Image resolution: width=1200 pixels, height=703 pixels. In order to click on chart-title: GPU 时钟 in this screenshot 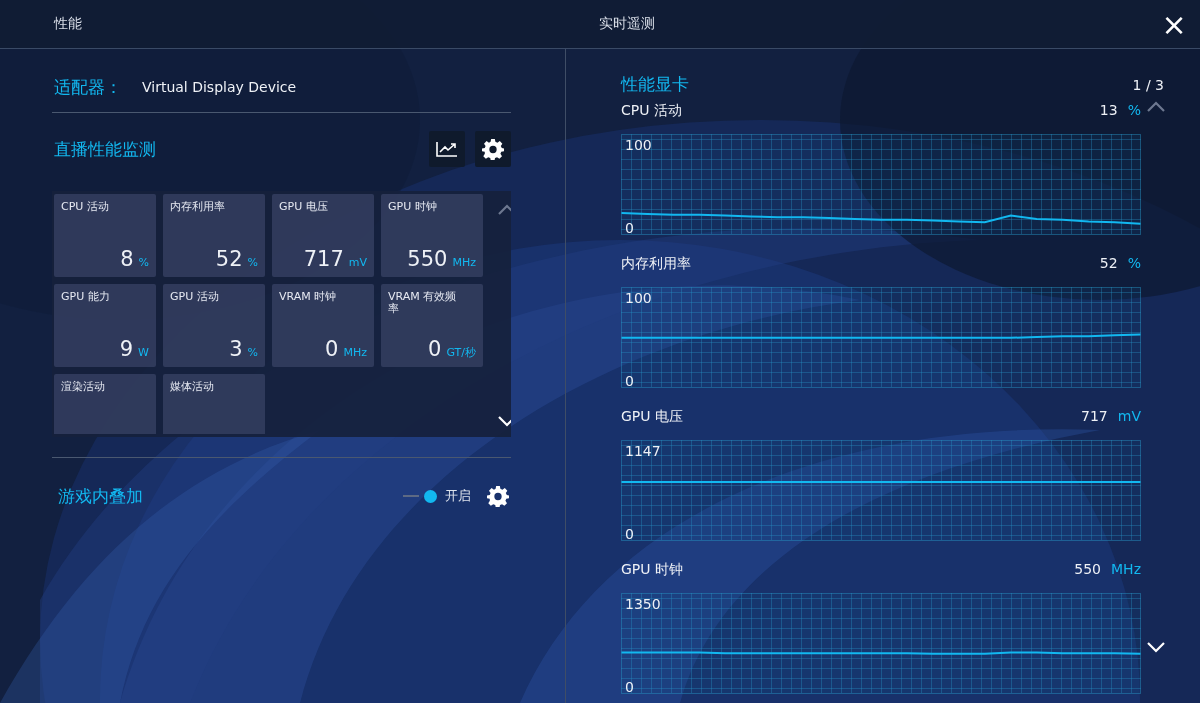, I will do `click(652, 570)`.